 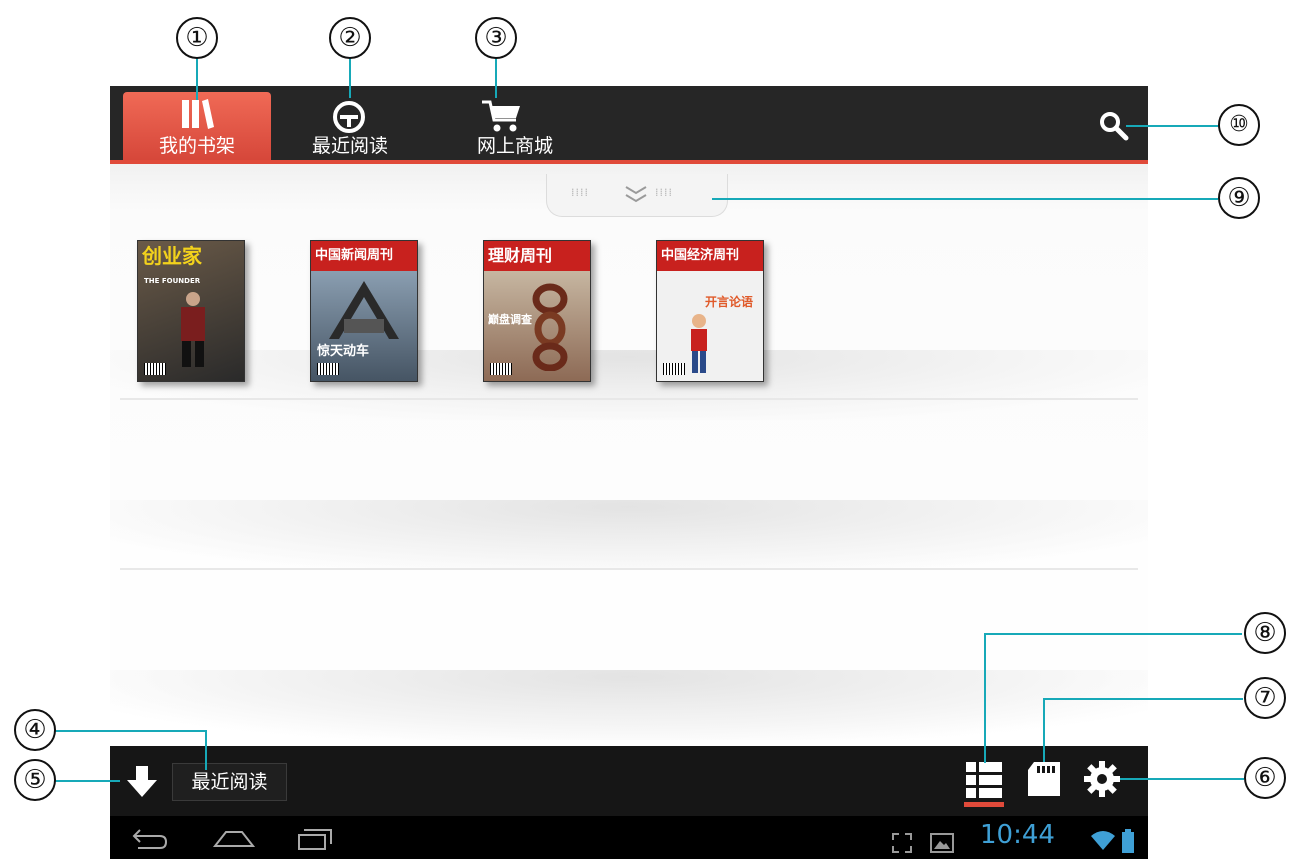 What do you see at coordinates (729, 302) in the screenshot?
I see `book-cover-text: 开言论语` at bounding box center [729, 302].